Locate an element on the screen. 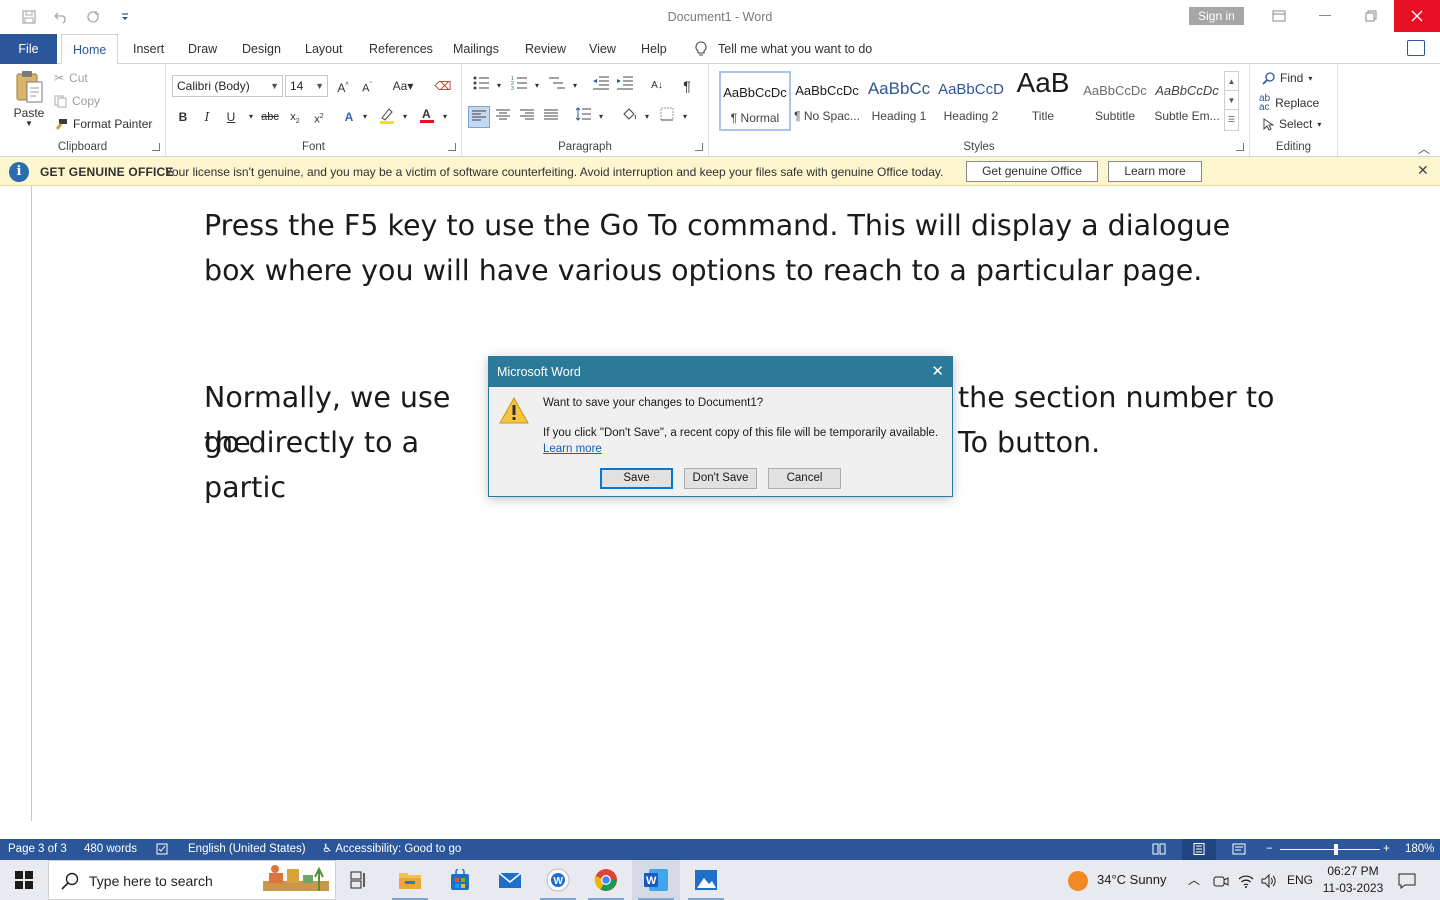 This screenshot has width=1440, height=900. dont-save-button: Don't Save is located at coordinates (720, 478).